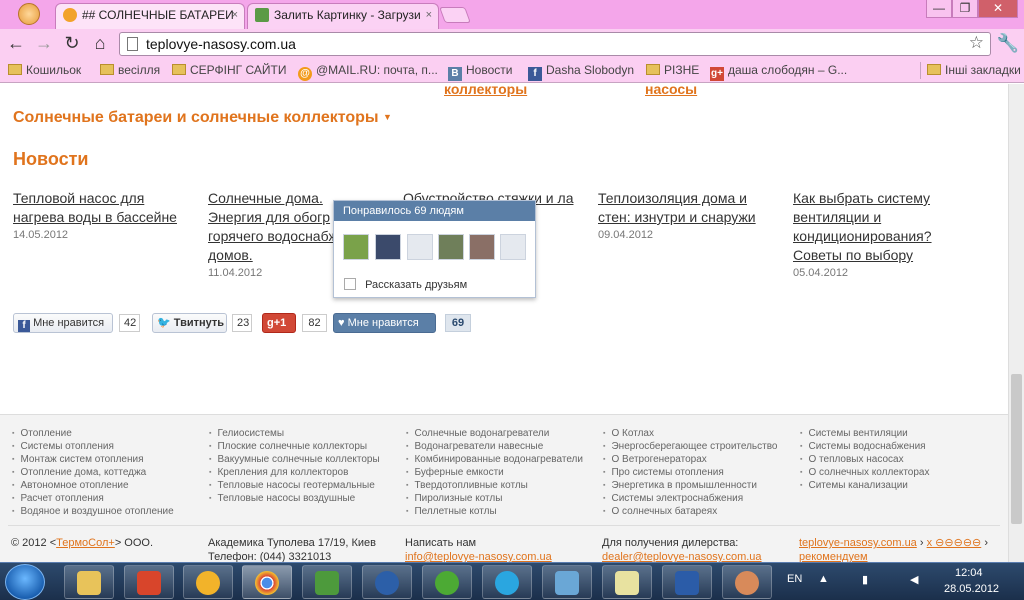  What do you see at coordinates (672, 70) in the screenshot?
I see `bookmark-folder: РІЗНЕ` at bounding box center [672, 70].